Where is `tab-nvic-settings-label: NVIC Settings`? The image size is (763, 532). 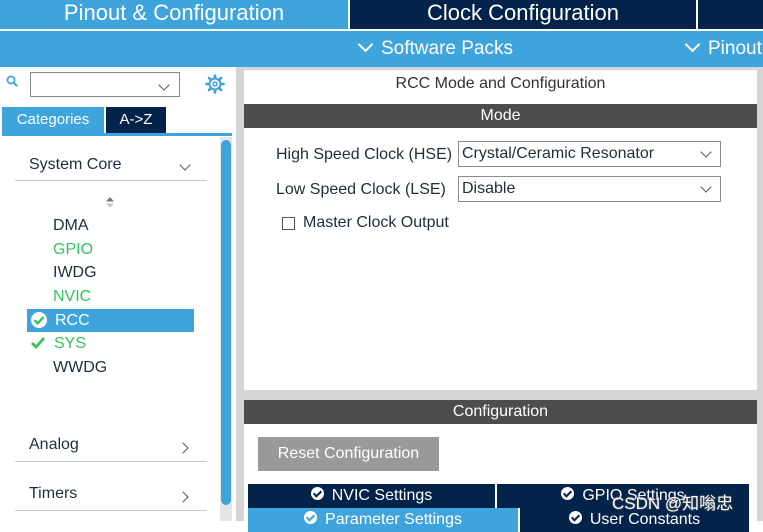 tab-nvic-settings-label: NVIC Settings is located at coordinates (382, 495).